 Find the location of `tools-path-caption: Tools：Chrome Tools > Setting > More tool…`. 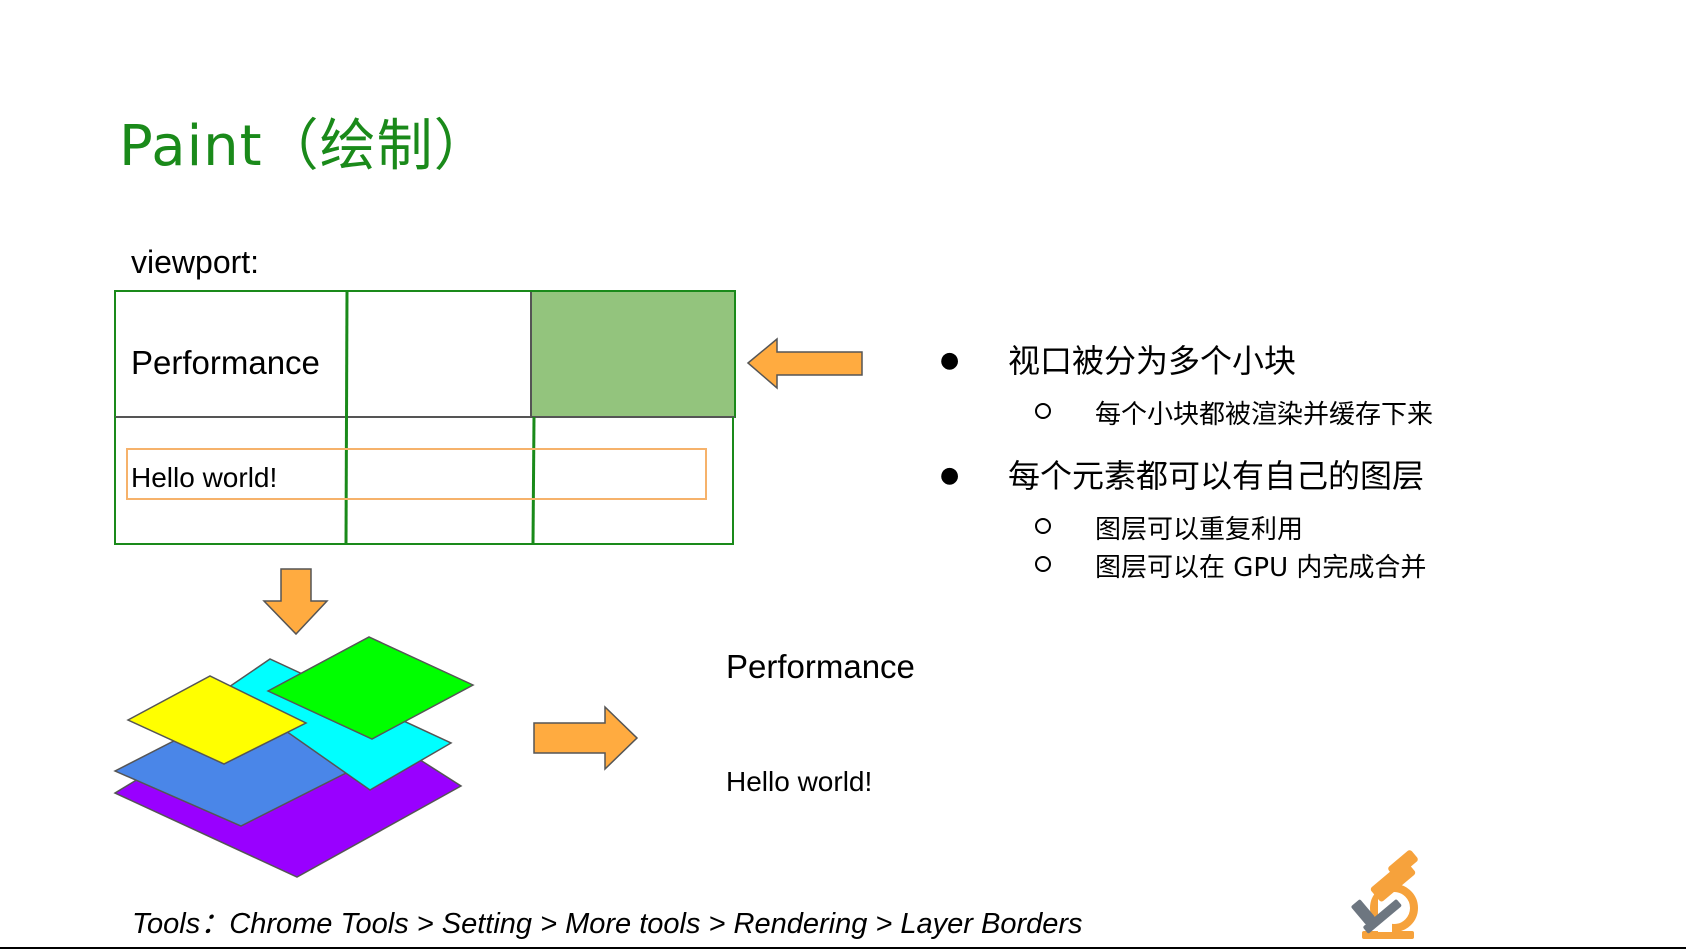

tools-path-caption: Tools：Chrome Tools > Setting > More tool… is located at coordinates (607, 924).